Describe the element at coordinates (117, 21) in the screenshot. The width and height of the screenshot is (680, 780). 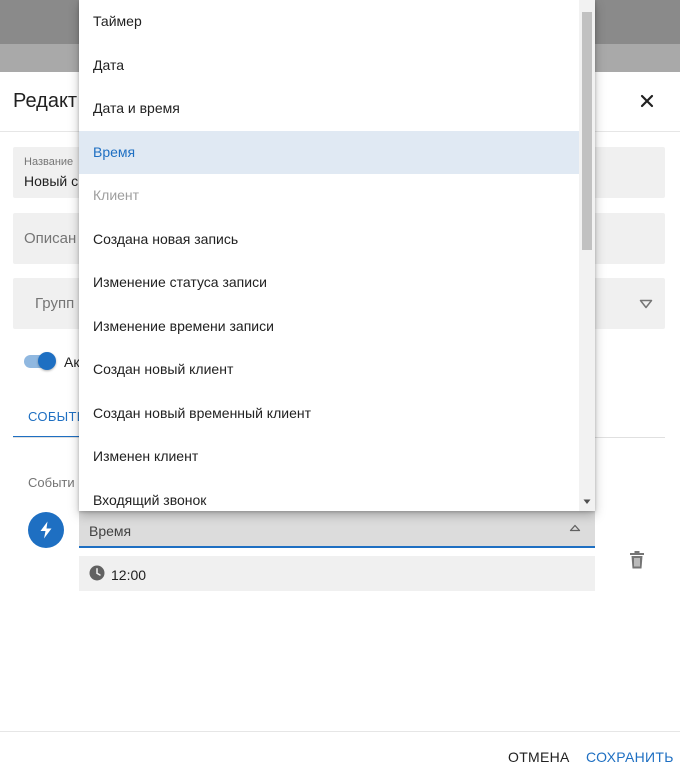
I see `dropdown-item-label: Таймер` at that location.